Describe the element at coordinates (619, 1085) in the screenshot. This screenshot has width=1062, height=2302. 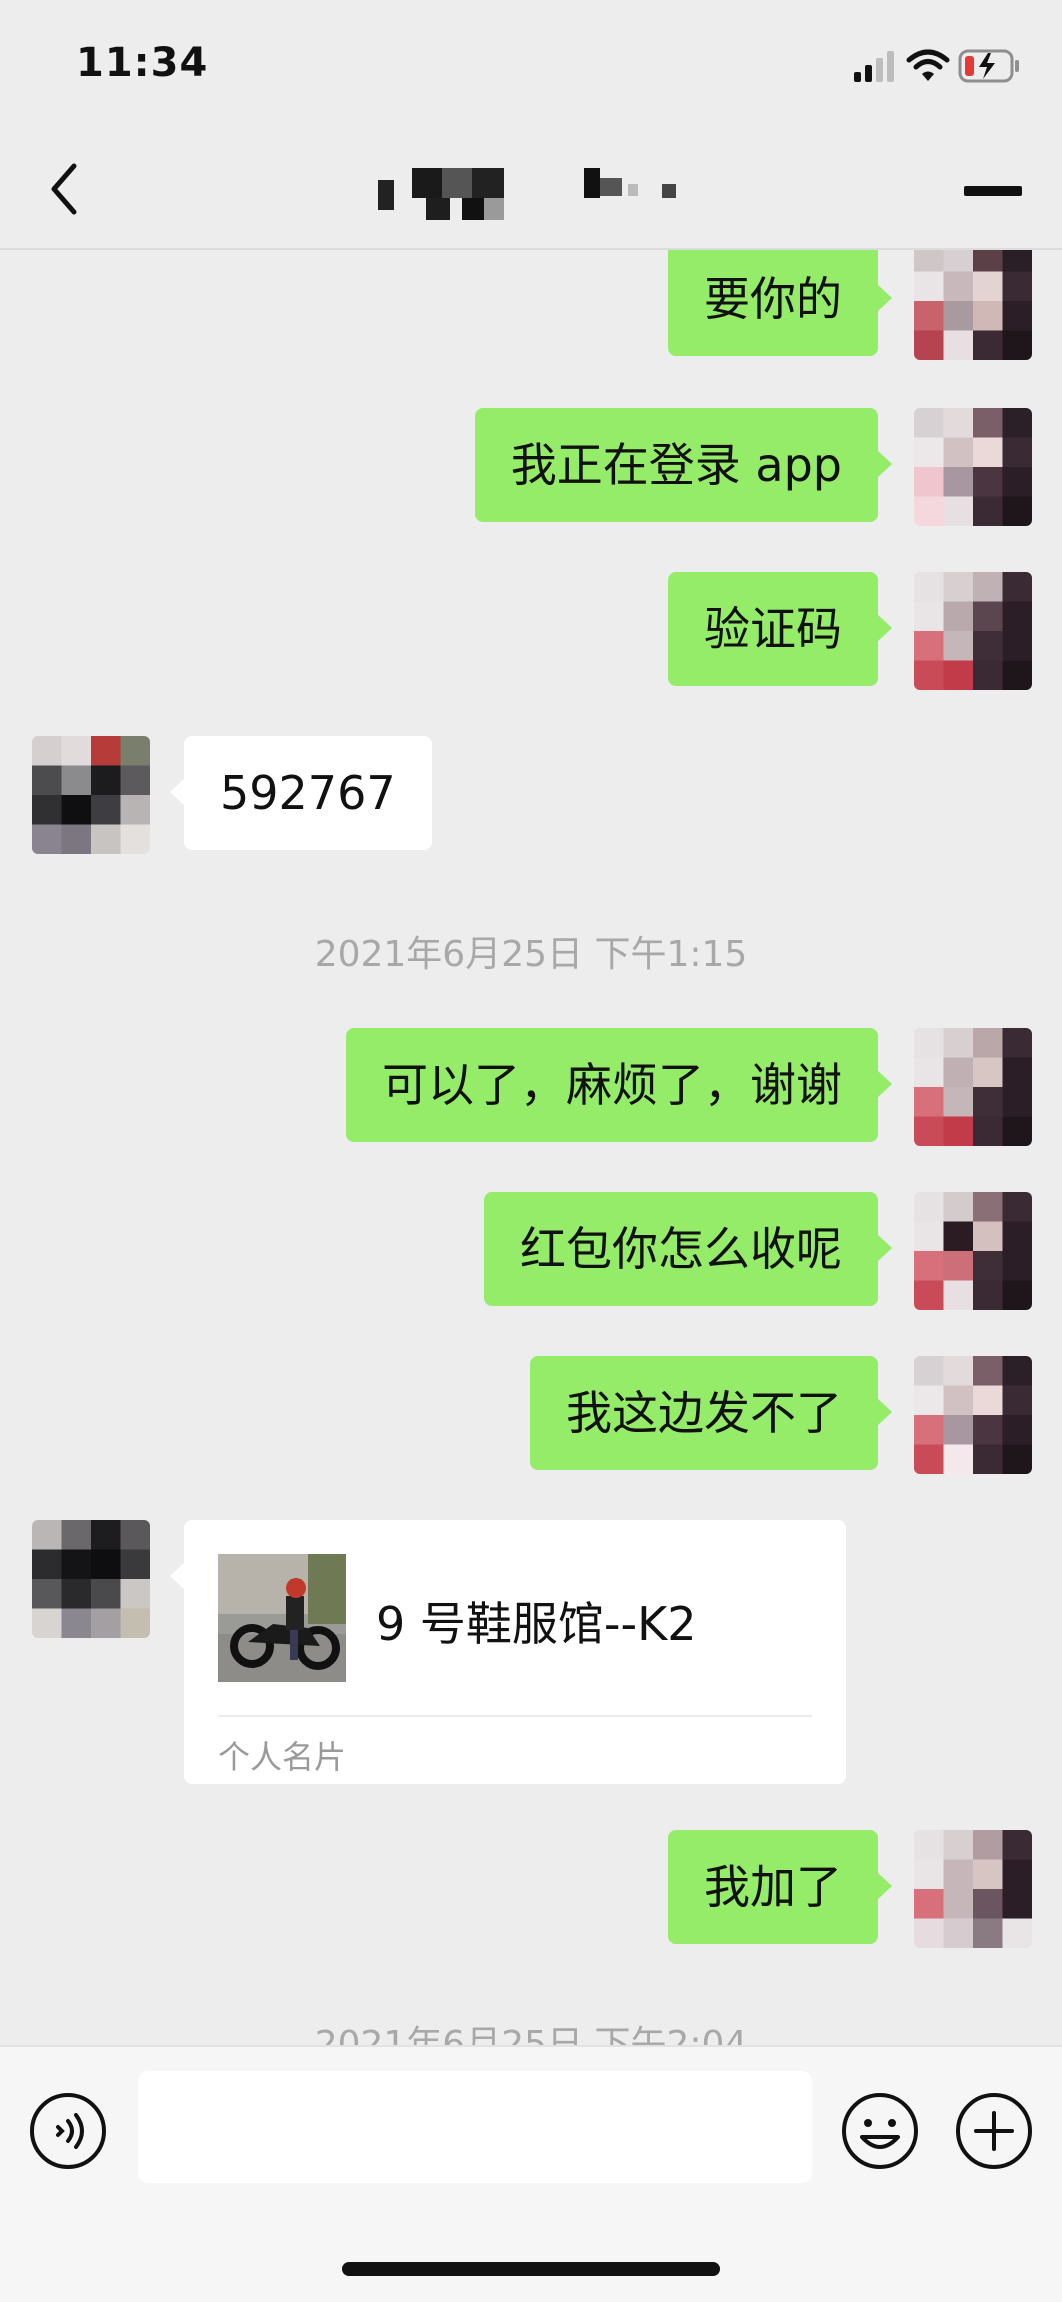
I see `outgoing-message: 可以了，麻烦了，谢谢` at that location.